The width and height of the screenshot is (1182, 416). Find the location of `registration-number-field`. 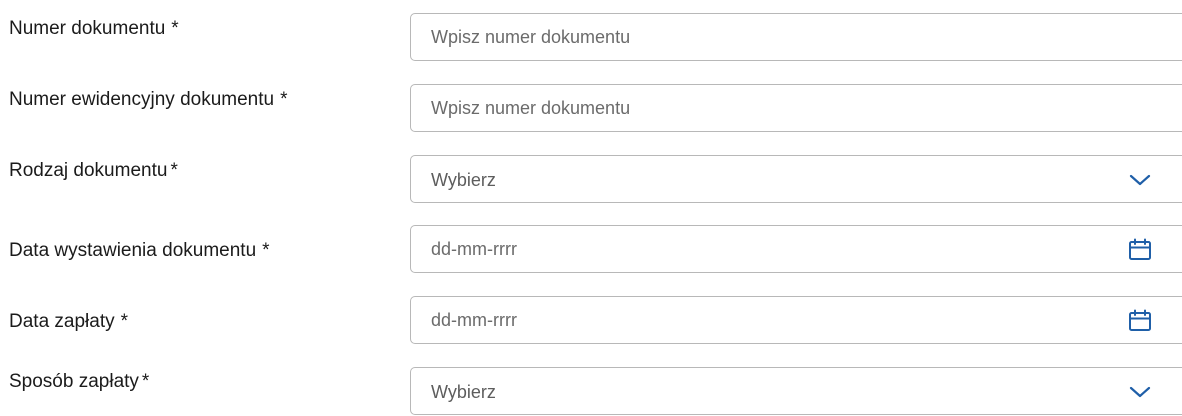

registration-number-field is located at coordinates (796, 108).